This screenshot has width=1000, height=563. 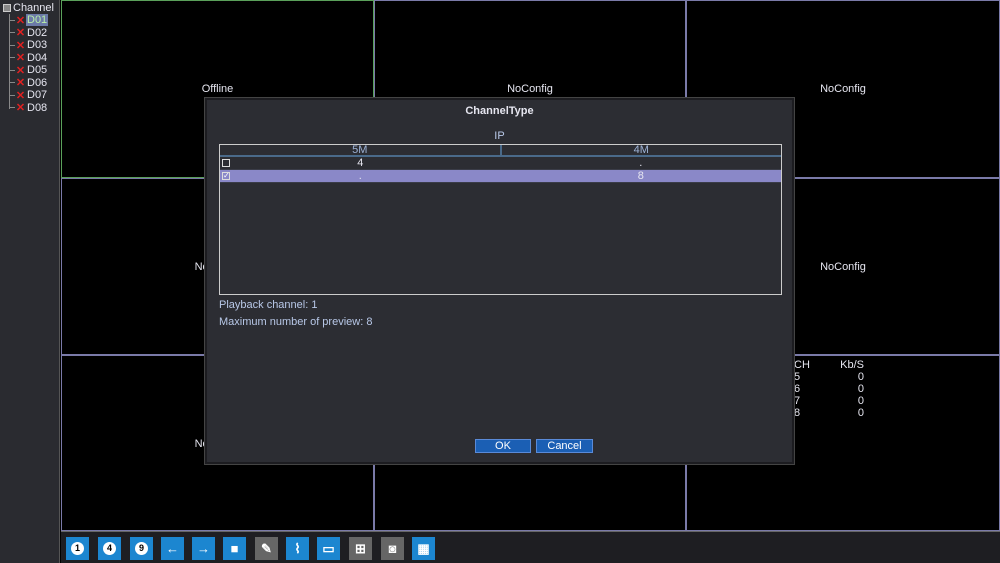 I want to click on monitor-icon: ▭, so click(x=328, y=548).